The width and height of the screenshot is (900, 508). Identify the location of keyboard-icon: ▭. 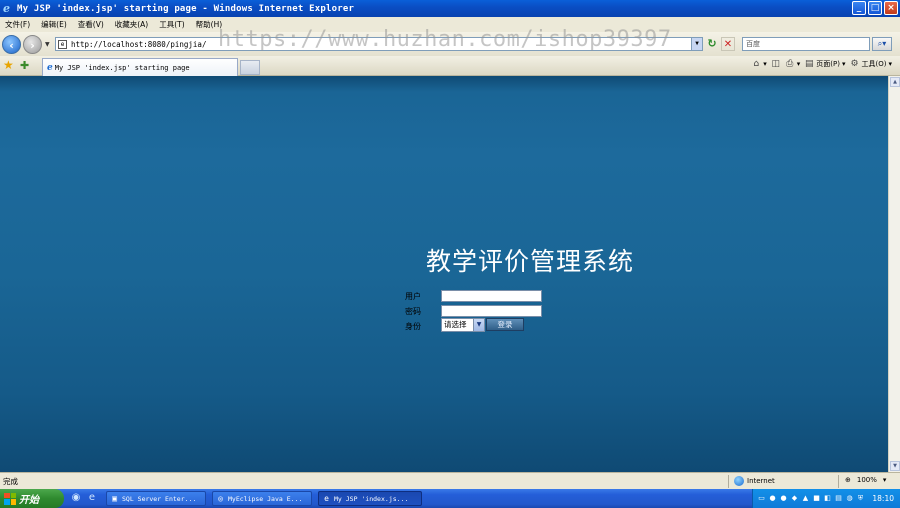
(761, 498).